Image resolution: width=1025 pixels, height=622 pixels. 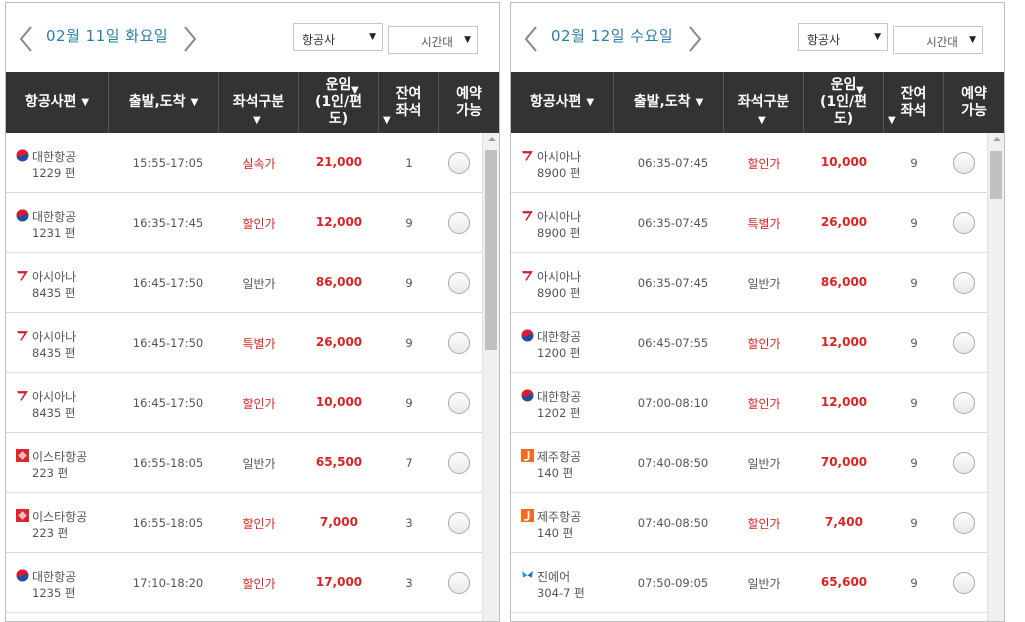 I want to click on departure-arrival-time: 15:55-17:05, so click(x=168, y=163).